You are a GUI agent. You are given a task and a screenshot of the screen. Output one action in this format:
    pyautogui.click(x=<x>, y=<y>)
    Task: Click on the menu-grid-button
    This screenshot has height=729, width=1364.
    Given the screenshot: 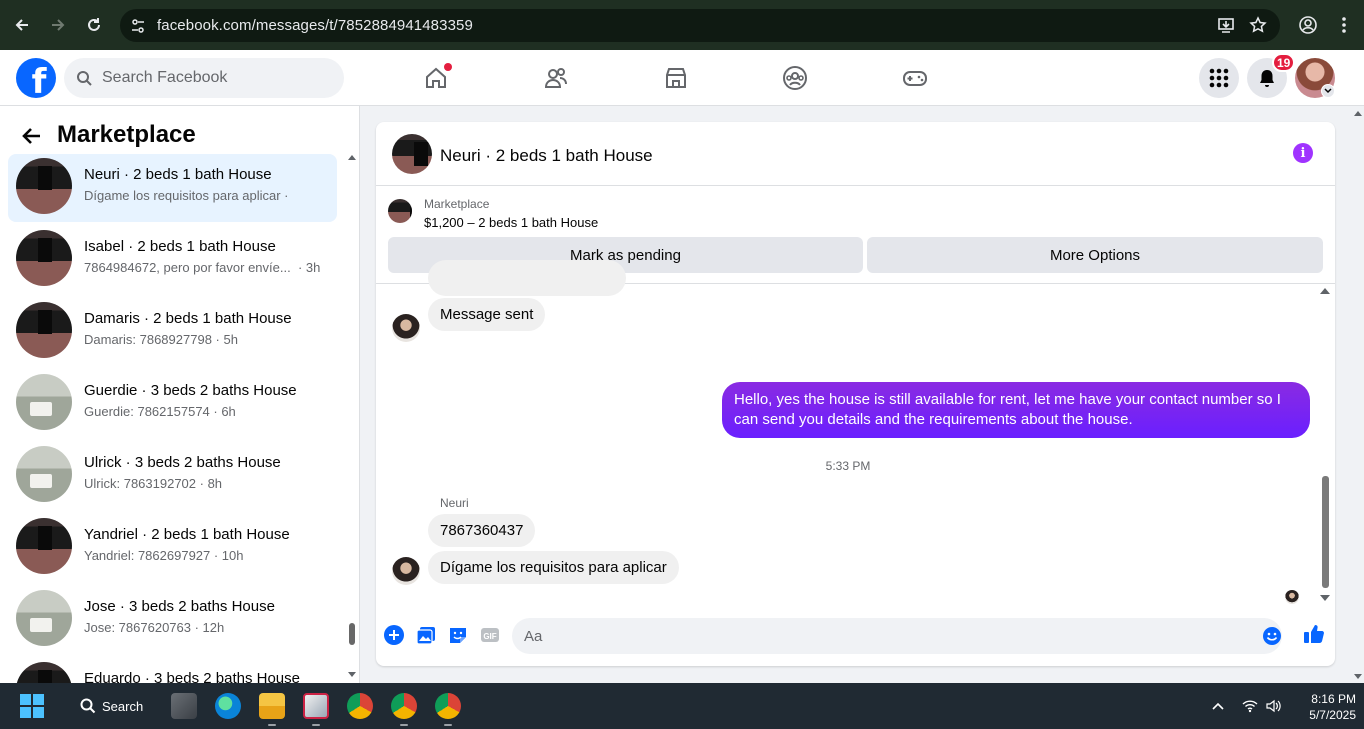 What is the action you would take?
    pyautogui.click(x=1219, y=78)
    